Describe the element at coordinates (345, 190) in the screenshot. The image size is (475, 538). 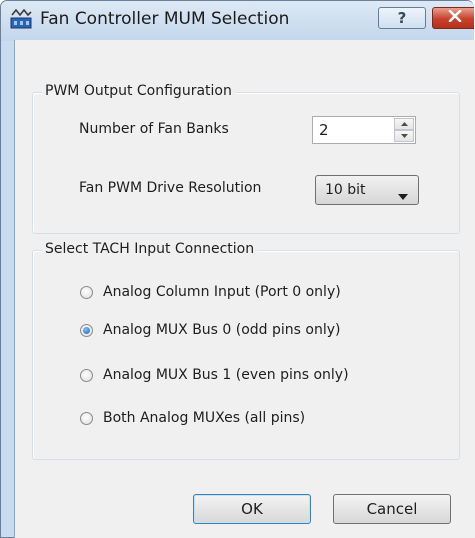
I see `resolution-value: 10 bit` at that location.